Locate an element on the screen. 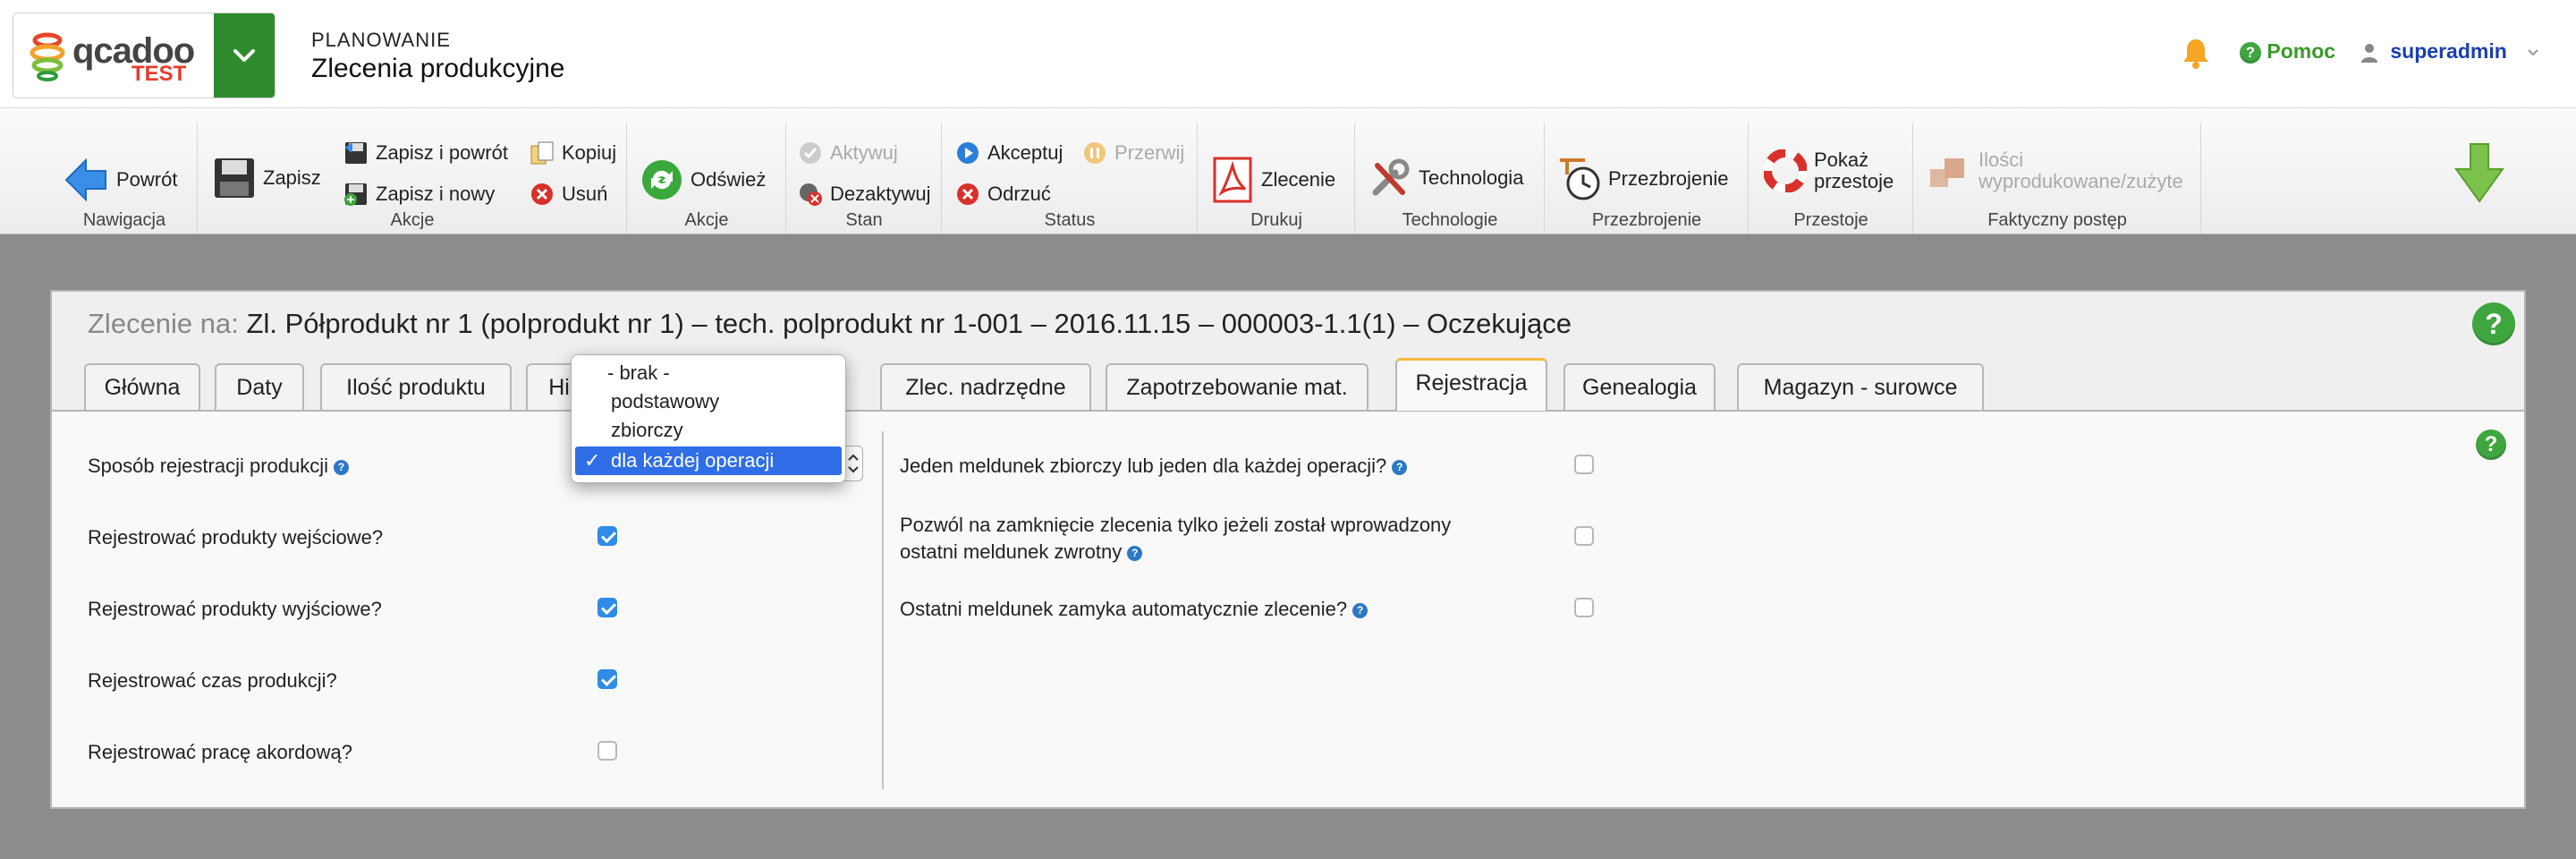 Image resolution: width=2576 pixels, height=859 pixels. logo-menu-button: qcadoo TEST is located at coordinates (144, 55).